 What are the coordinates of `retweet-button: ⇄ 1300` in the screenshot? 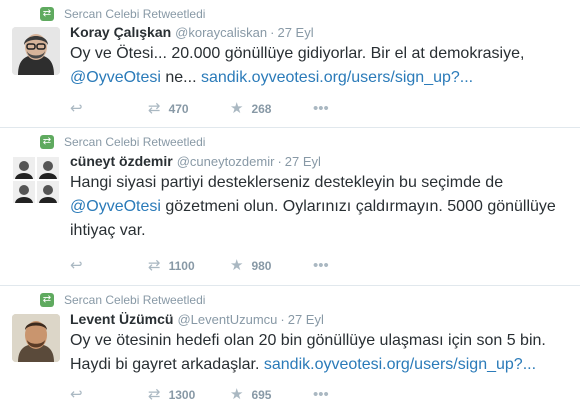 It's located at (171, 395).